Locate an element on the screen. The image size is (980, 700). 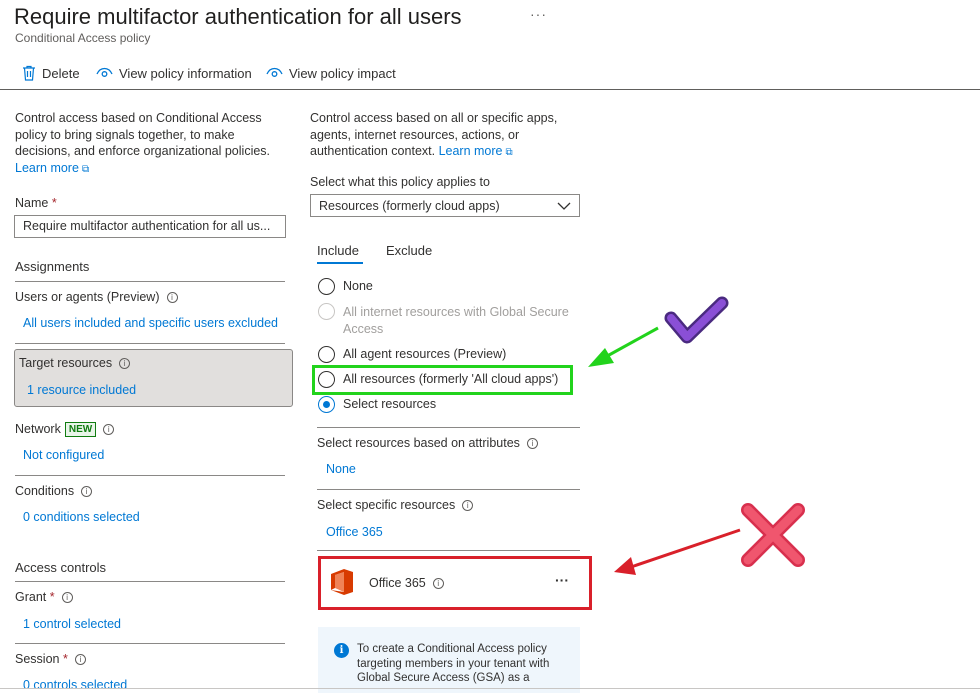
bottom-divider is located at coordinates (490, 688).